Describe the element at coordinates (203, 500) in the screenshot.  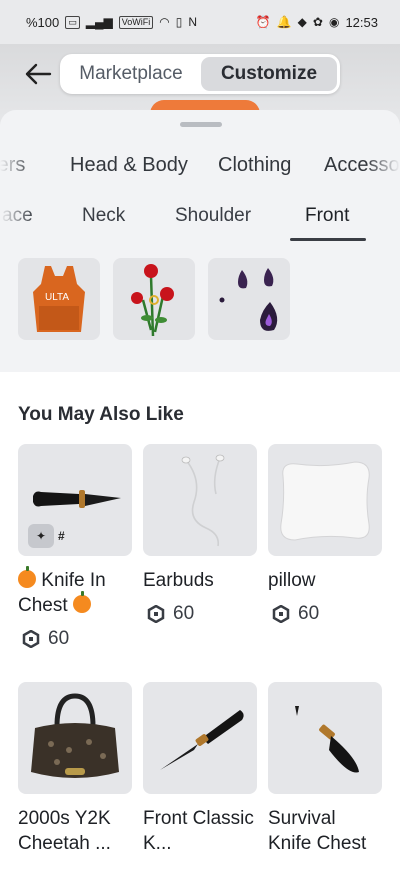
I see `earbuds-icon` at that location.